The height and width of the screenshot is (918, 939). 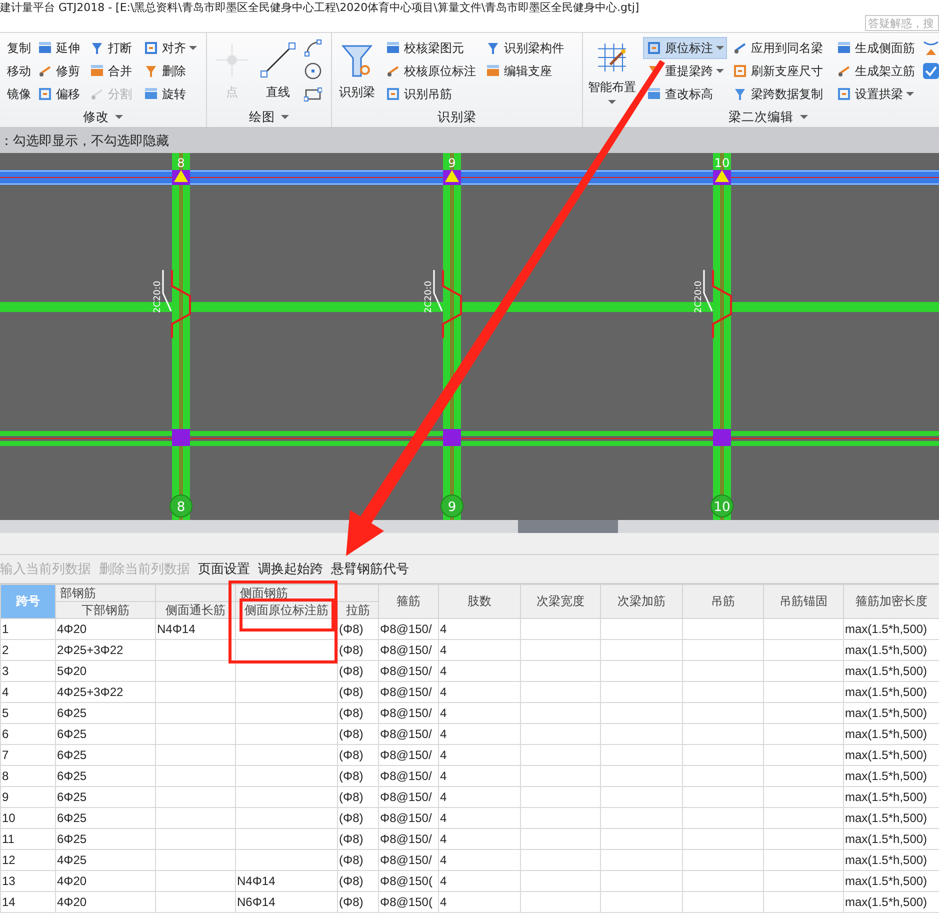 I want to click on ribbon-button: 生成侧面筋, so click(x=875, y=48).